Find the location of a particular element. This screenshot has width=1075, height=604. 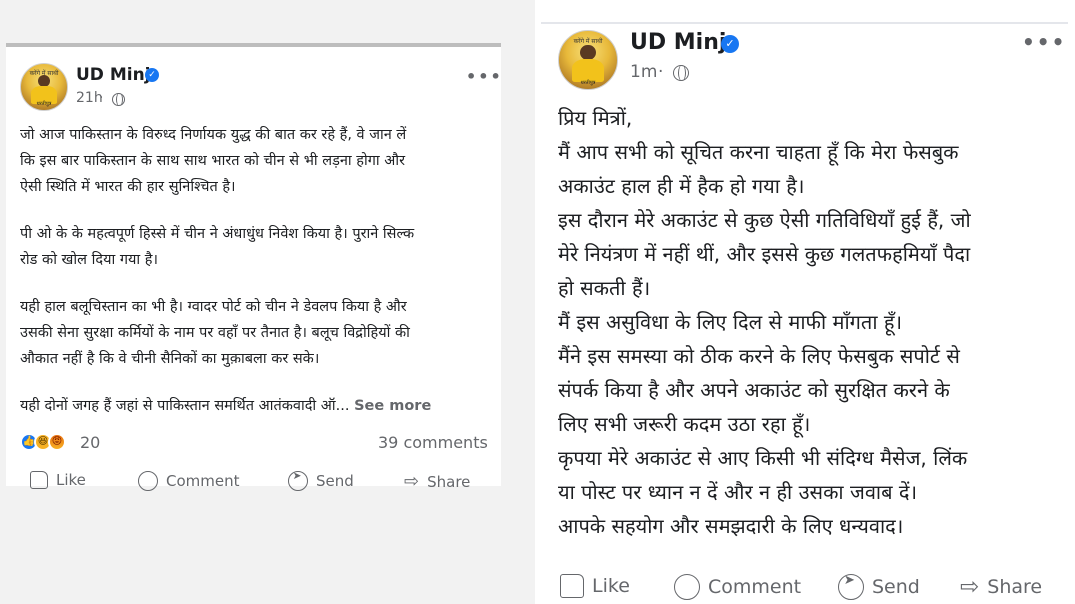

avatar-head is located at coordinates (588, 52).